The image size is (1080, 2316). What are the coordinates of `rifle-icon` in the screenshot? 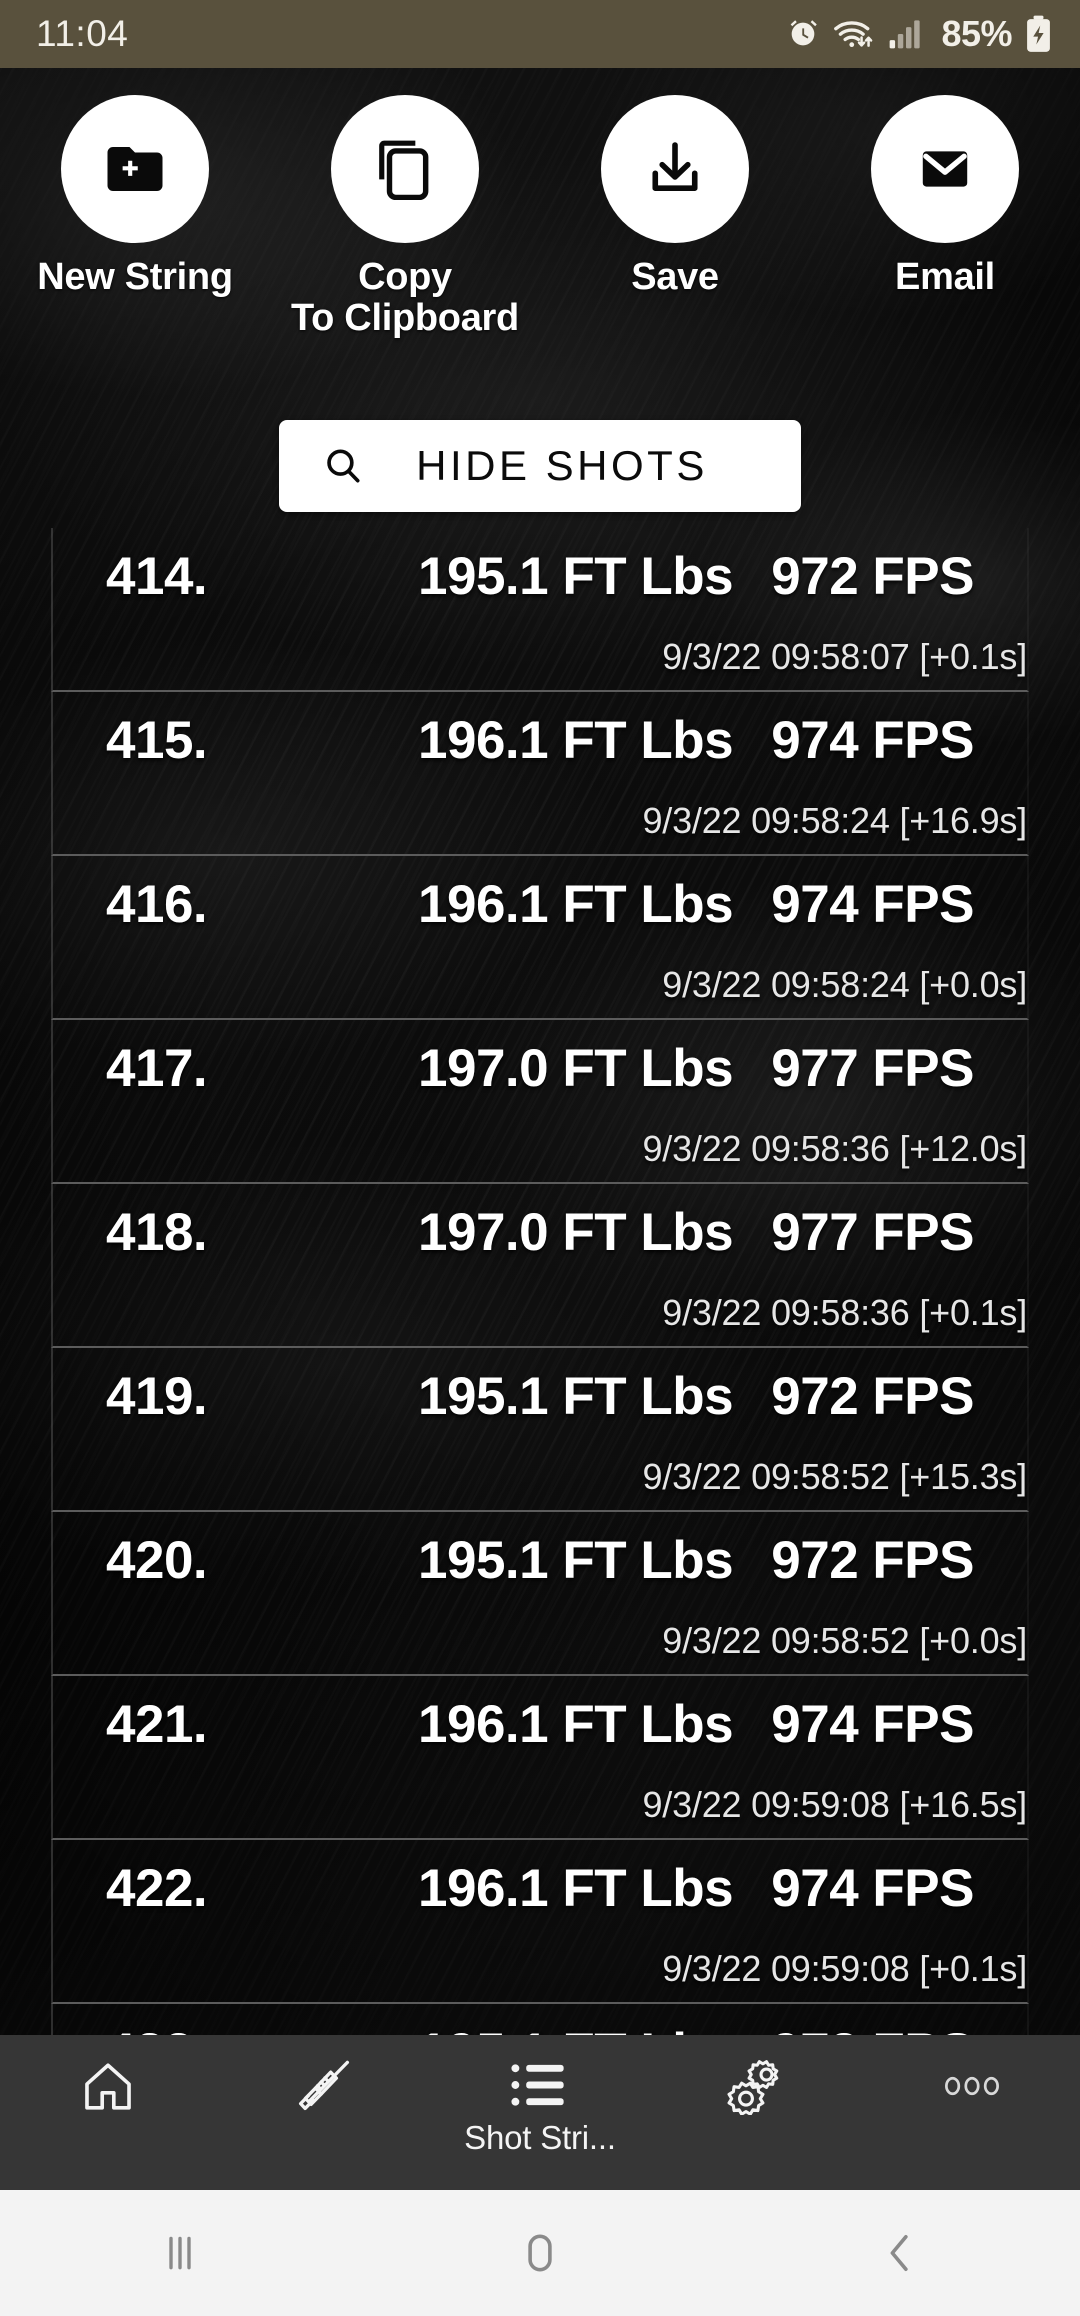 It's located at (324, 2086).